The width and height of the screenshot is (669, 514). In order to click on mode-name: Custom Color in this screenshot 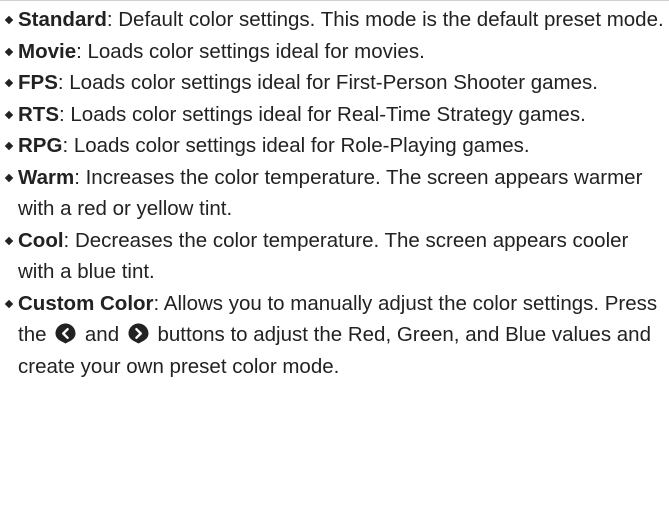, I will do `click(86, 303)`.